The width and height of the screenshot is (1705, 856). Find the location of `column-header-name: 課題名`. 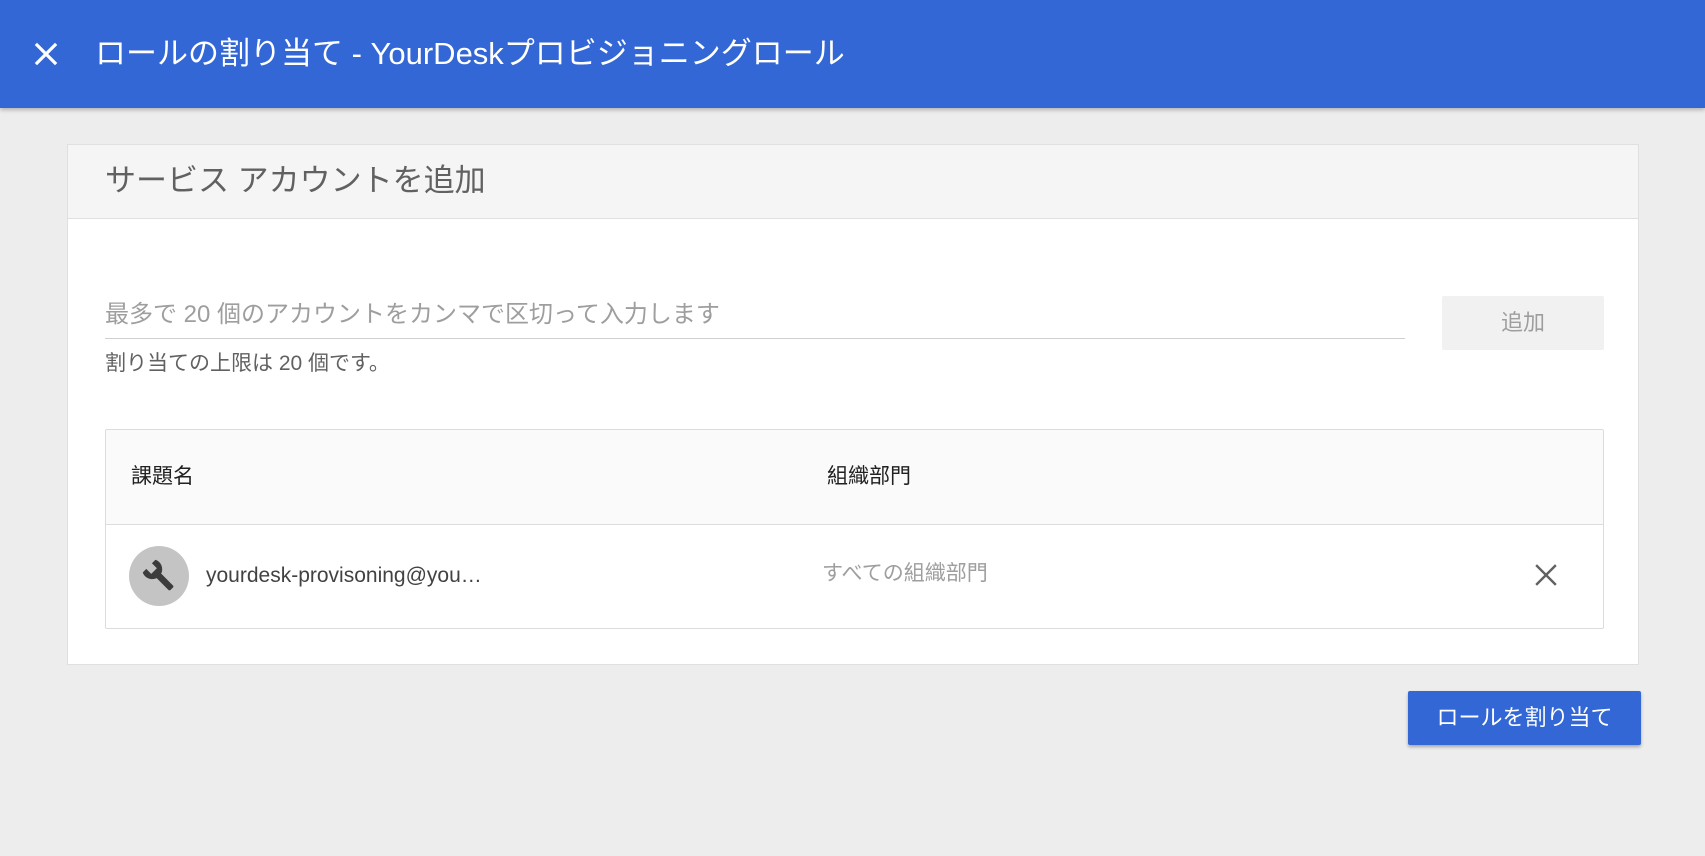

column-header-name: 課題名 is located at coordinates (162, 476).